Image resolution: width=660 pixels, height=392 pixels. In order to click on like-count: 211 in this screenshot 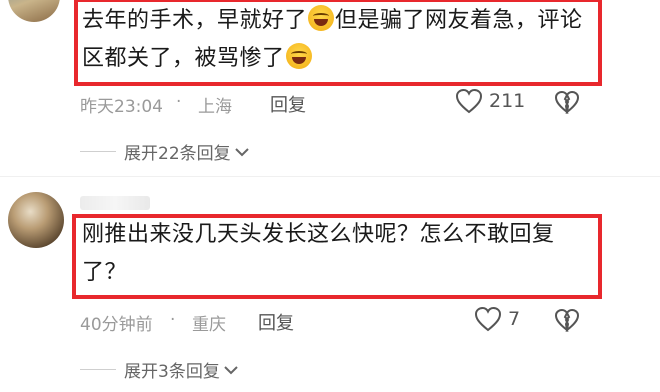, I will do `click(507, 101)`.